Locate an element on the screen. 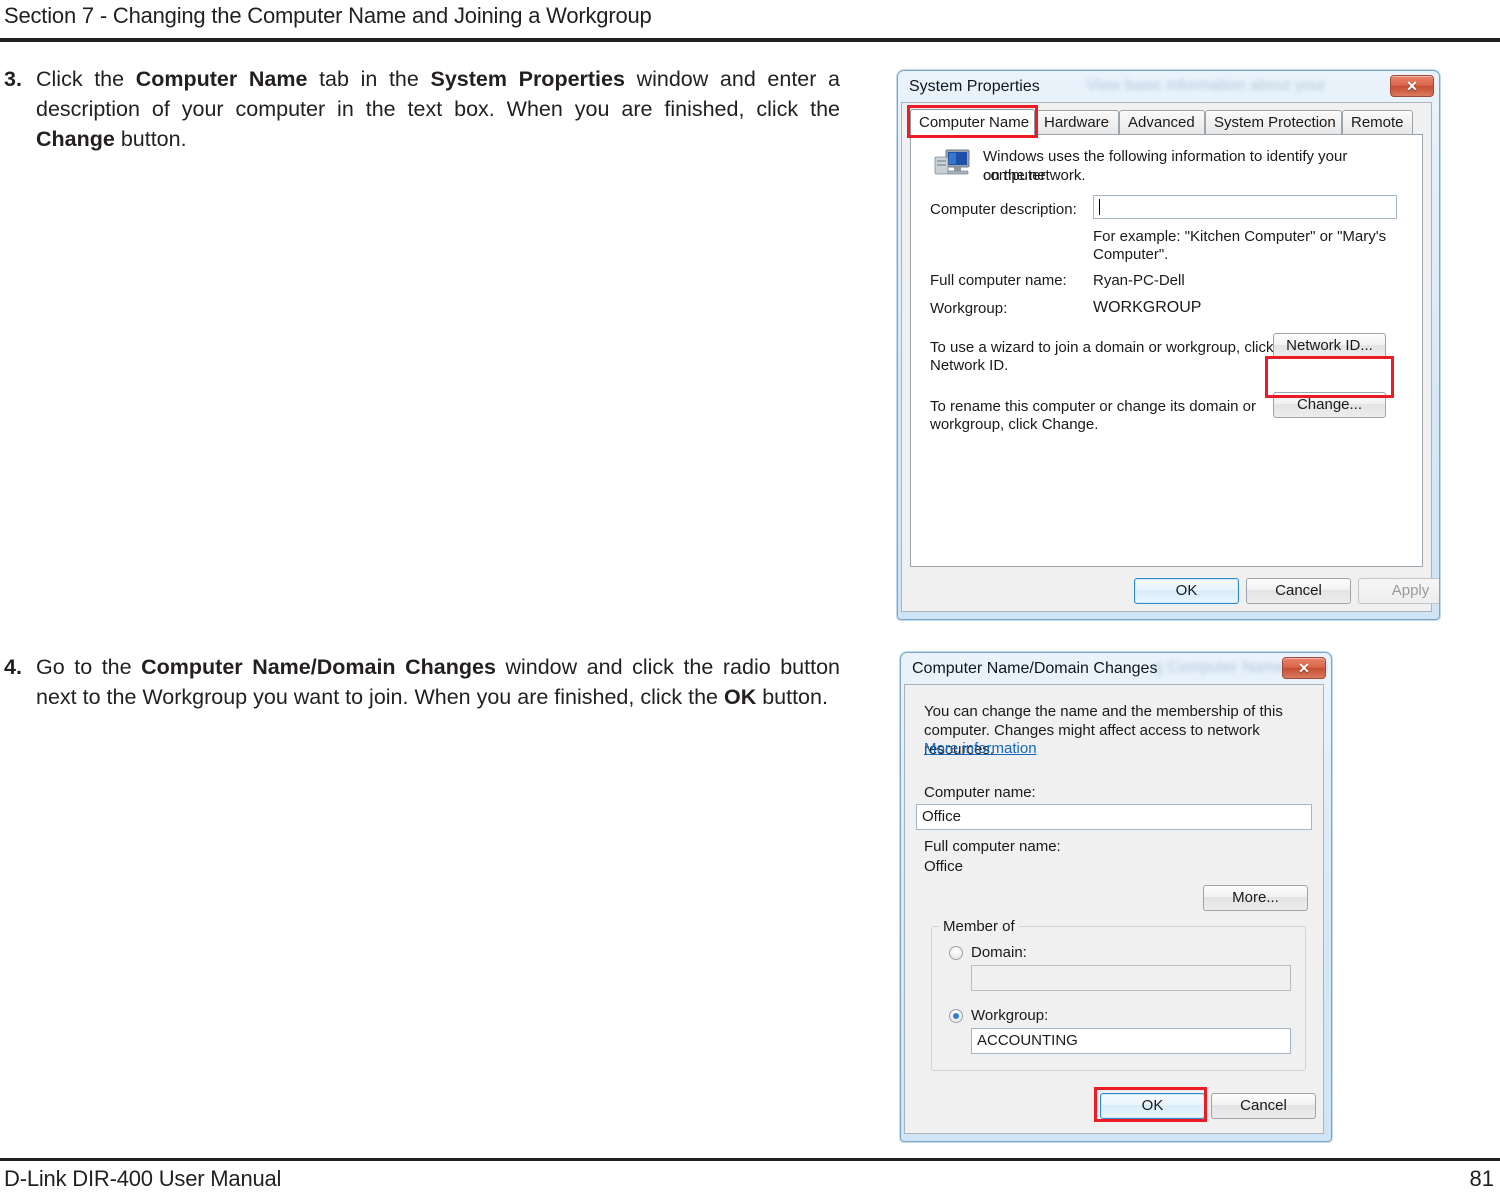  full-computer-name-value: Ryan-PC-Dell is located at coordinates (1139, 280).